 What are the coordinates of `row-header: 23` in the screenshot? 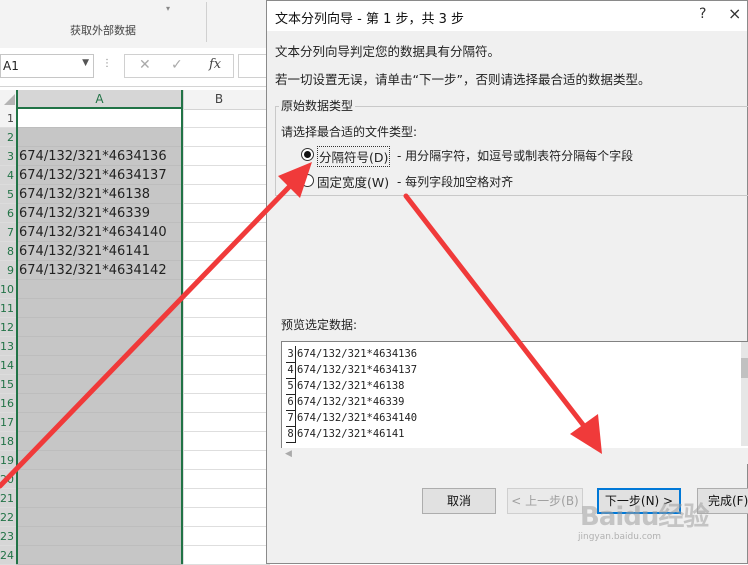 It's located at (8, 536).